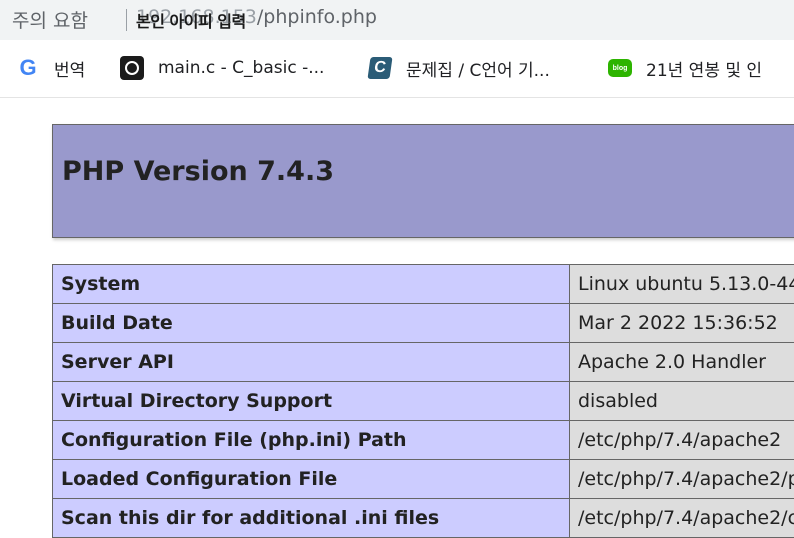  I want to click on table-row: Server API Apache 2.0 Handler, so click(423, 362).